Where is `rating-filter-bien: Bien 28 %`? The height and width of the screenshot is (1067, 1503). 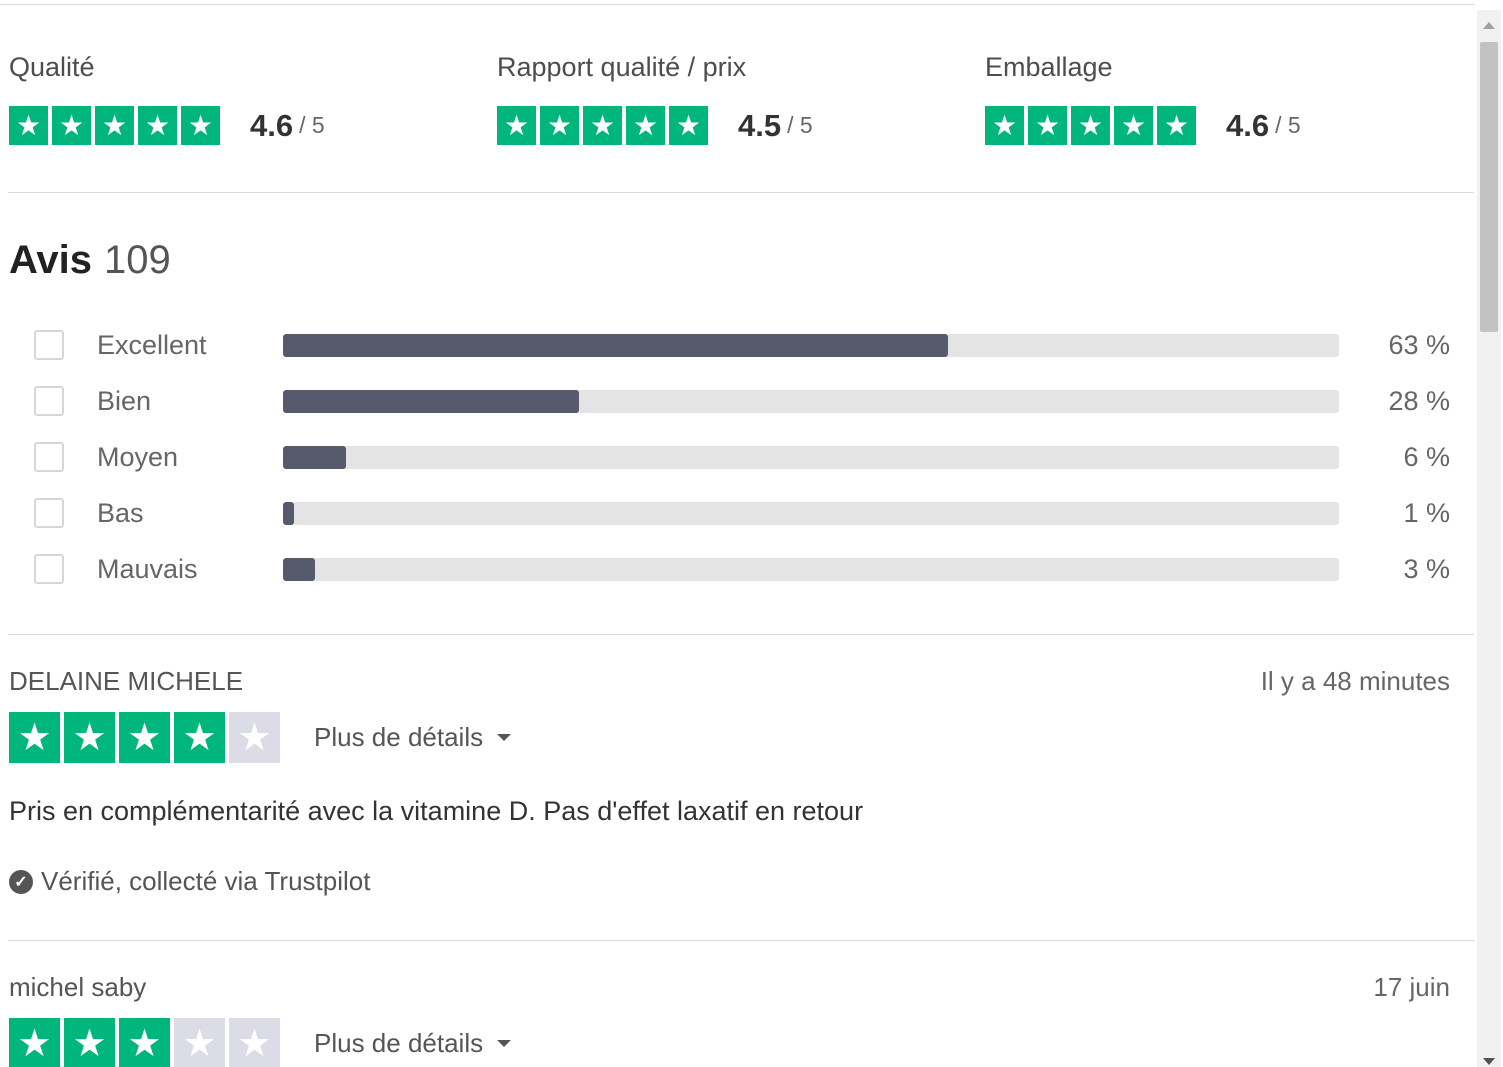 rating-filter-bien: Bien 28 % is located at coordinates (737, 402).